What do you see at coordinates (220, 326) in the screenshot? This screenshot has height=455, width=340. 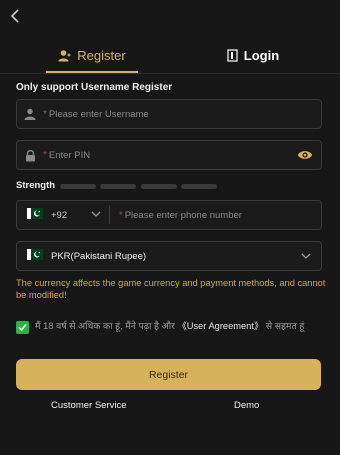 I see `user-agreement-link: 《User Agreement》` at bounding box center [220, 326].